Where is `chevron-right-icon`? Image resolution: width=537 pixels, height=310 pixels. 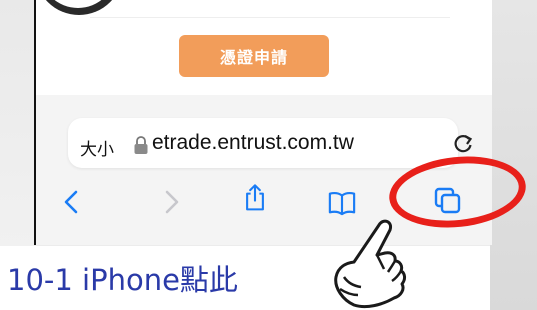 chevron-right-icon is located at coordinates (171, 202).